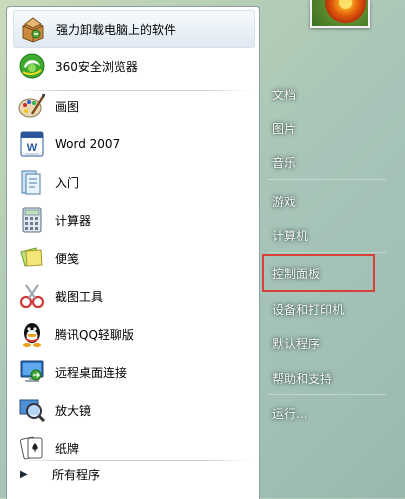 This screenshot has width=405, height=499. What do you see at coordinates (32, 148) in the screenshot?
I see `svg-text: W` at bounding box center [32, 148].